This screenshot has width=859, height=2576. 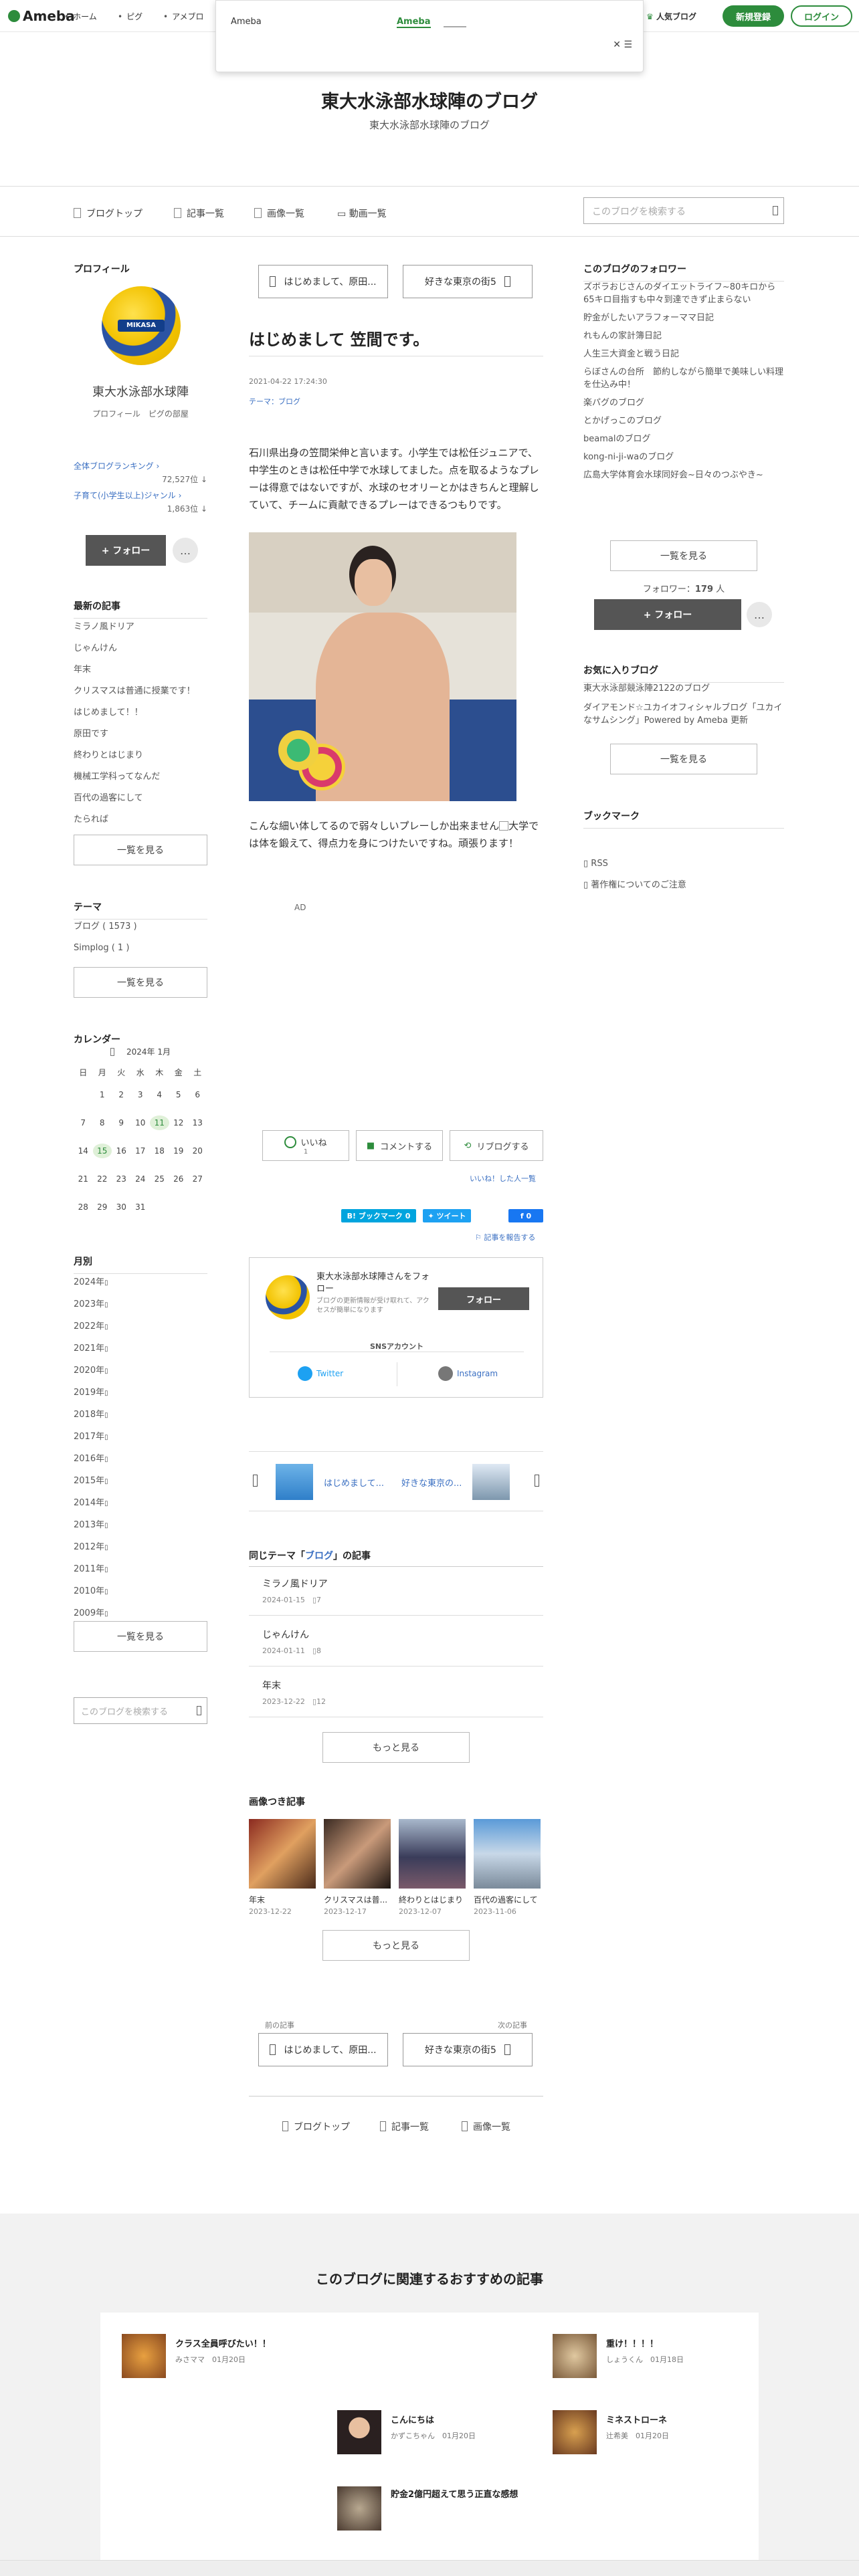 I want to click on calendar-day: 19, so click(x=179, y=1151).